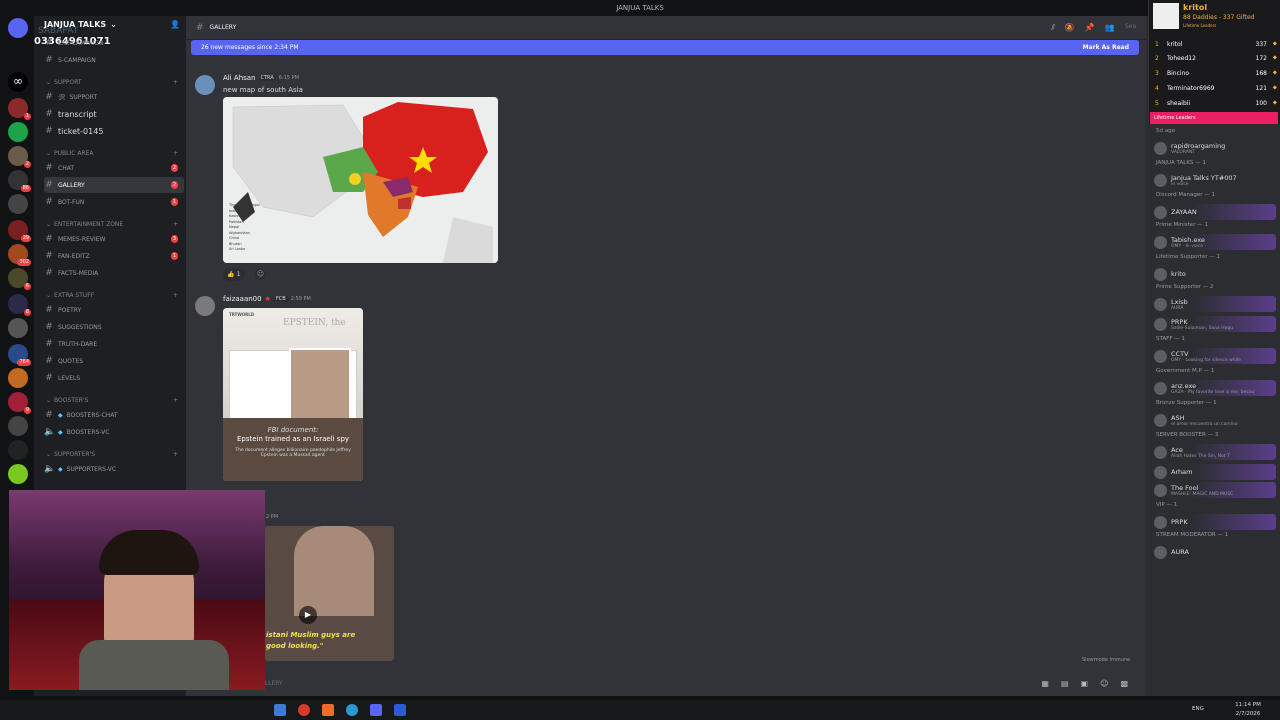  What do you see at coordinates (1215, 490) in the screenshot?
I see `member-item: The Fool MASHLE: MAGIC AND MUSC` at bounding box center [1215, 490].